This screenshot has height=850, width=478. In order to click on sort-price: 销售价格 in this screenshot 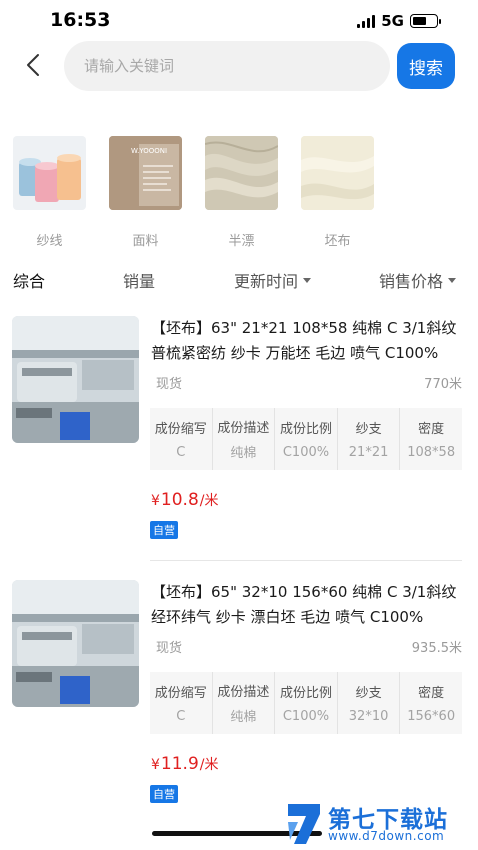, I will do `click(418, 280)`.